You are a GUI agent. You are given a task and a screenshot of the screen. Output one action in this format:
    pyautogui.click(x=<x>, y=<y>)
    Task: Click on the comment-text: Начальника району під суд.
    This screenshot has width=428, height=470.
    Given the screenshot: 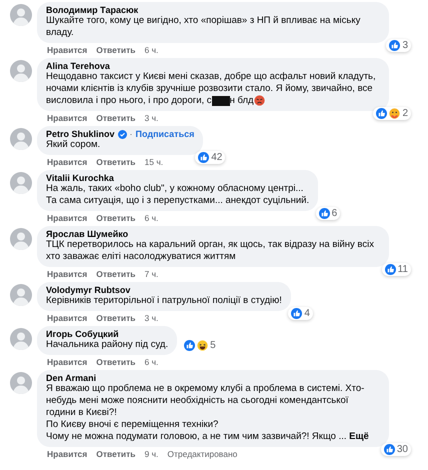 What is the action you would take?
    pyautogui.click(x=107, y=345)
    